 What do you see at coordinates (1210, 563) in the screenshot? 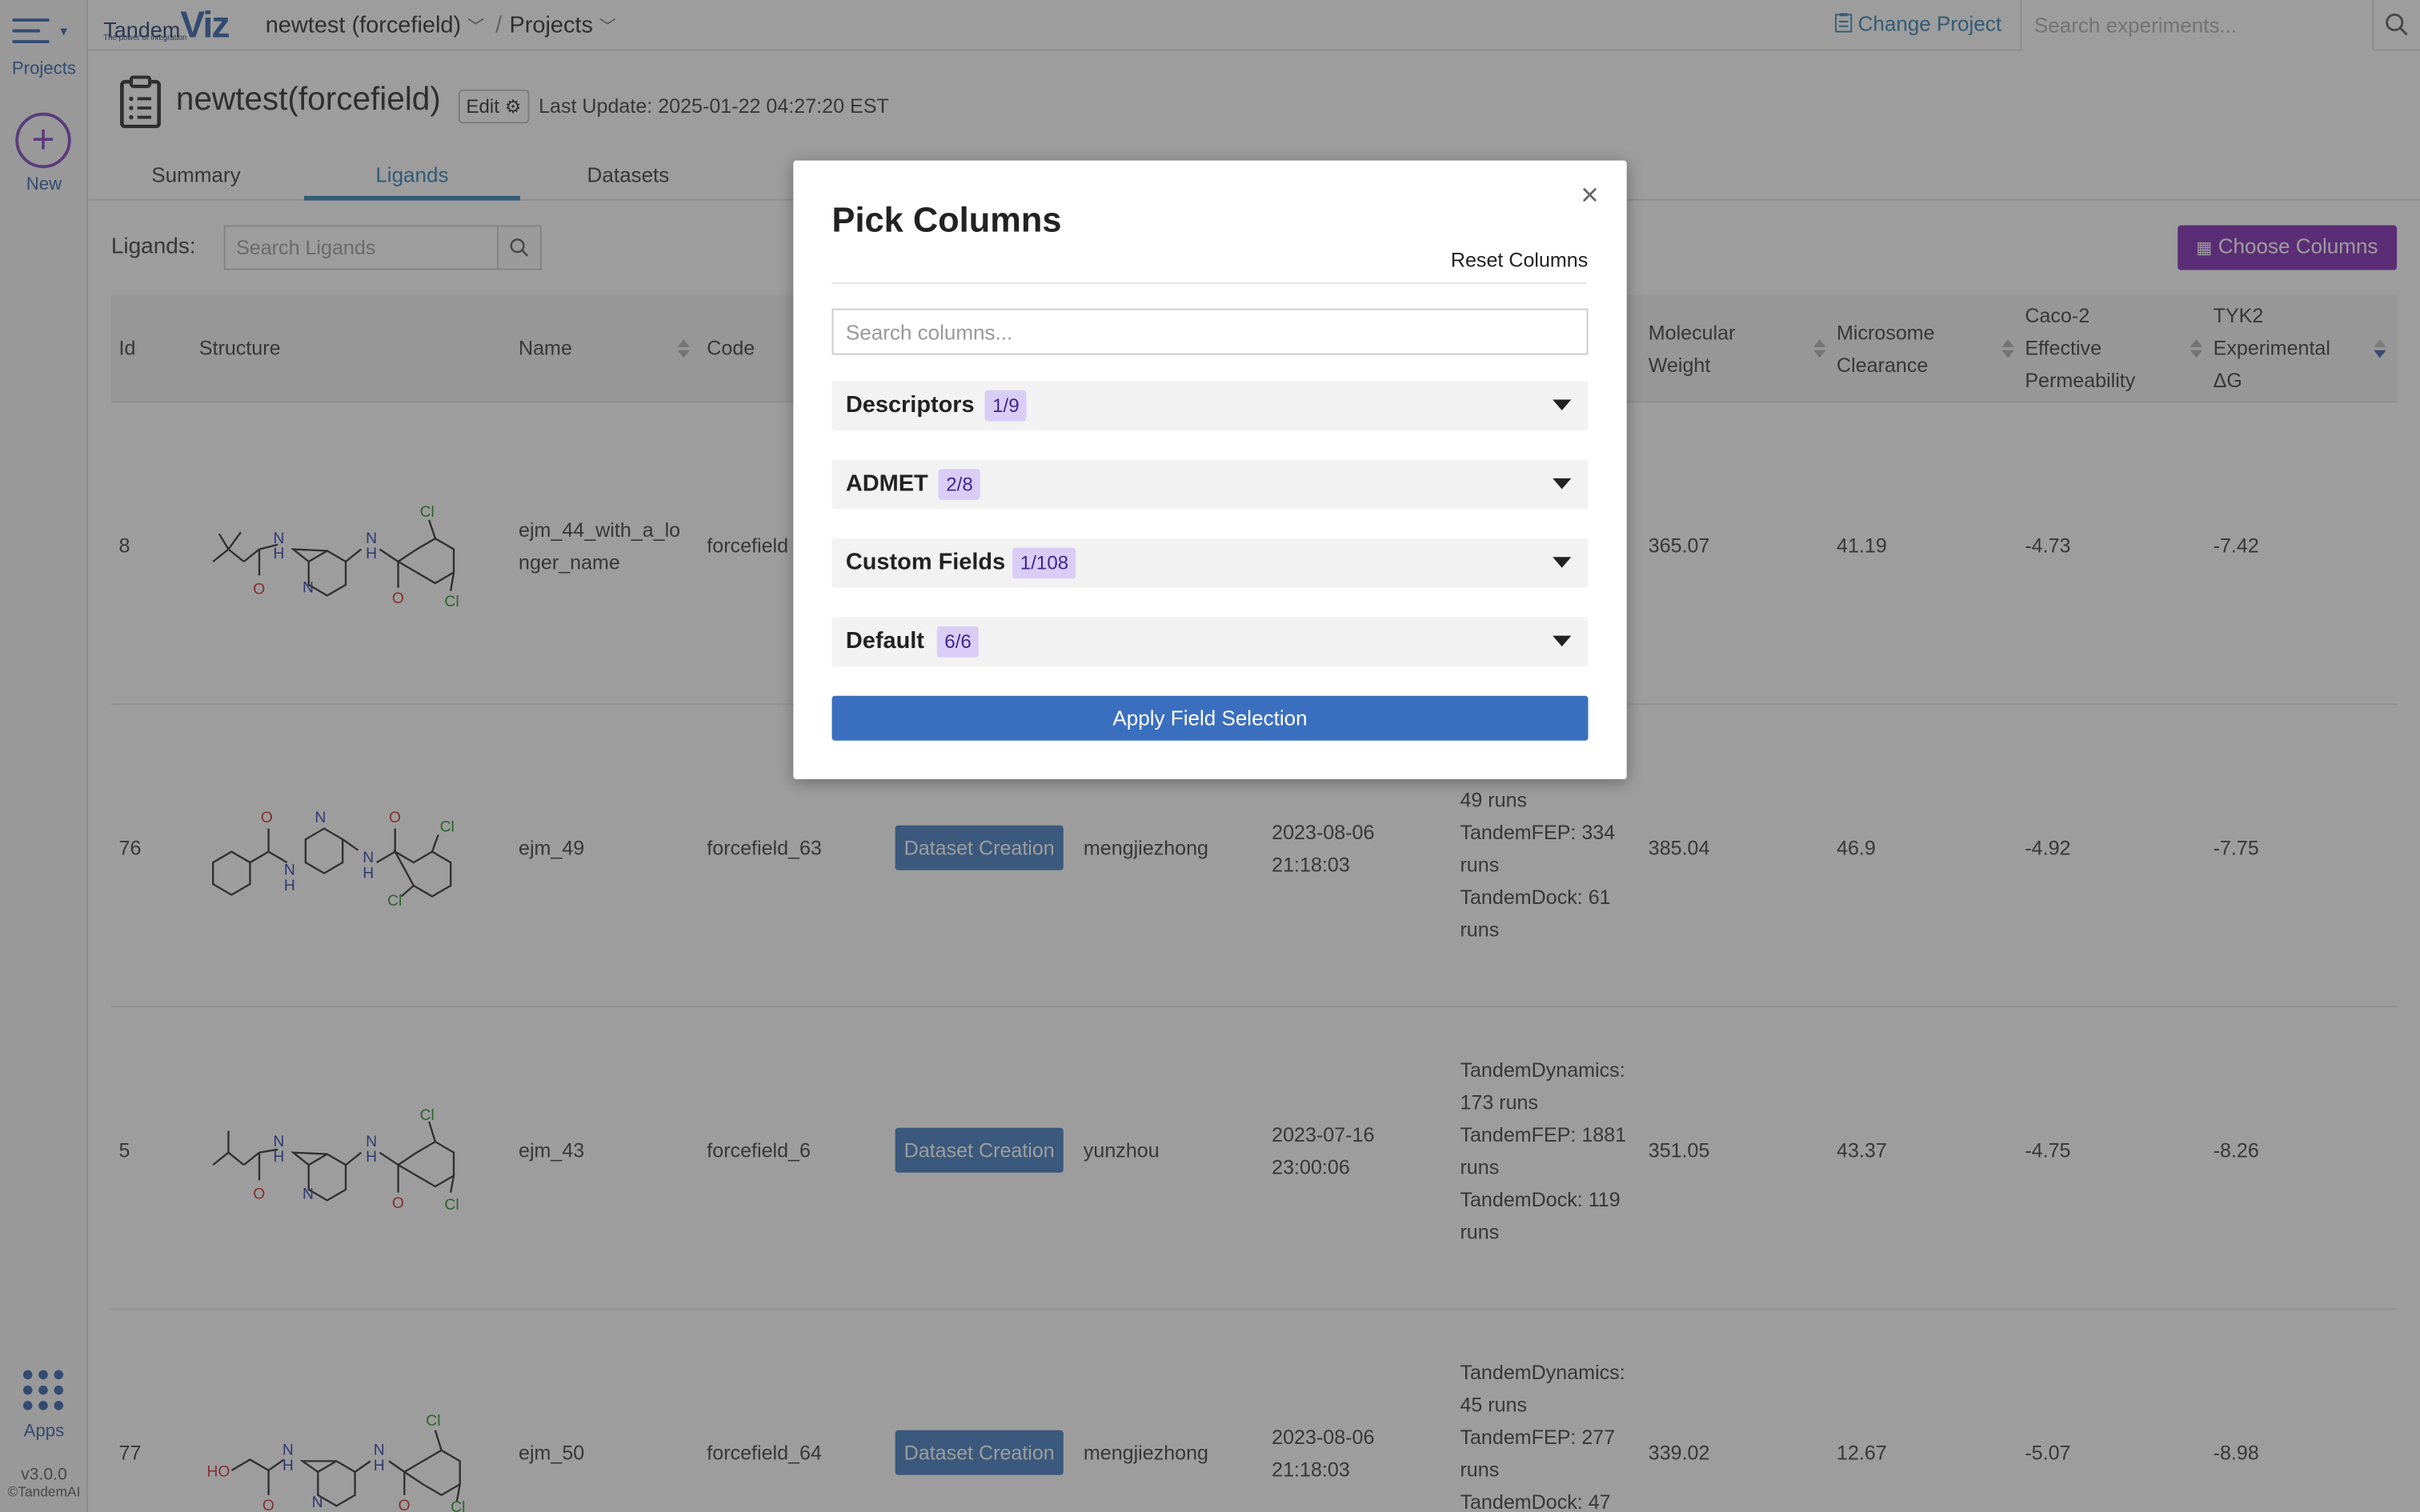
I see `column-group-custom-fields: Custom Fields 1/108` at bounding box center [1210, 563].